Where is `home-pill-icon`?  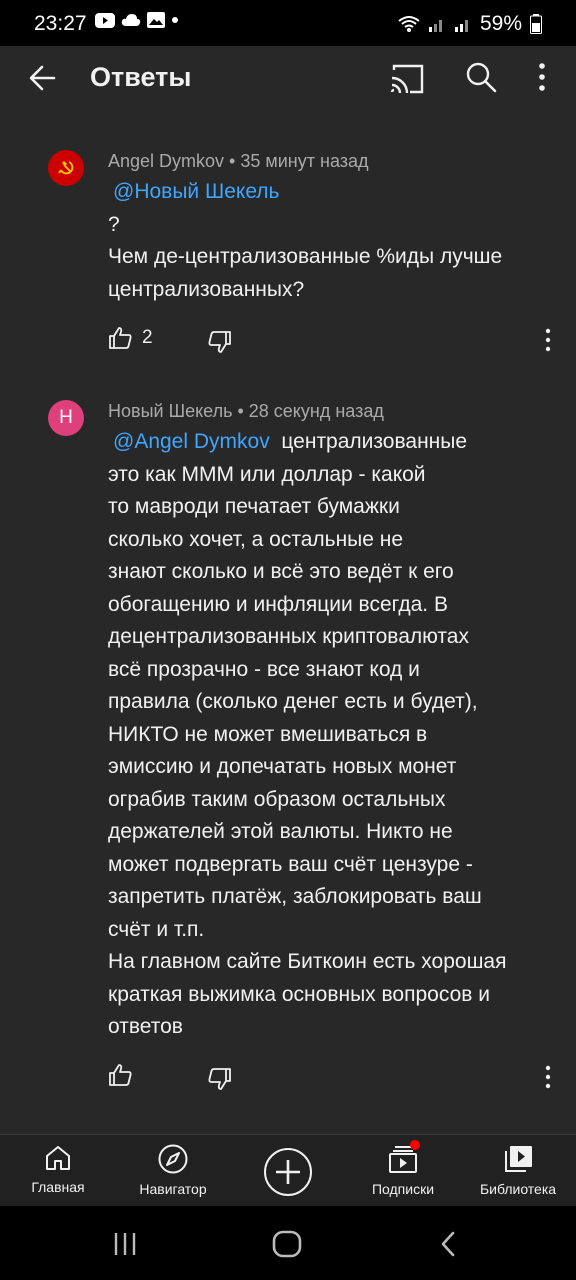 home-pill-icon is located at coordinates (287, 1244).